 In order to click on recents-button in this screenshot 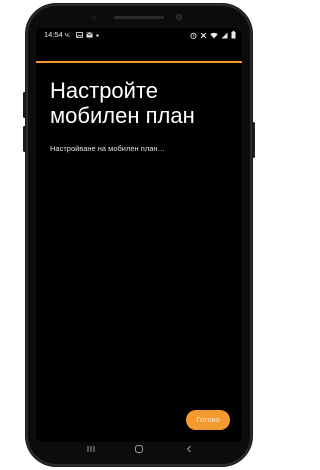, I will do `click(91, 448)`.